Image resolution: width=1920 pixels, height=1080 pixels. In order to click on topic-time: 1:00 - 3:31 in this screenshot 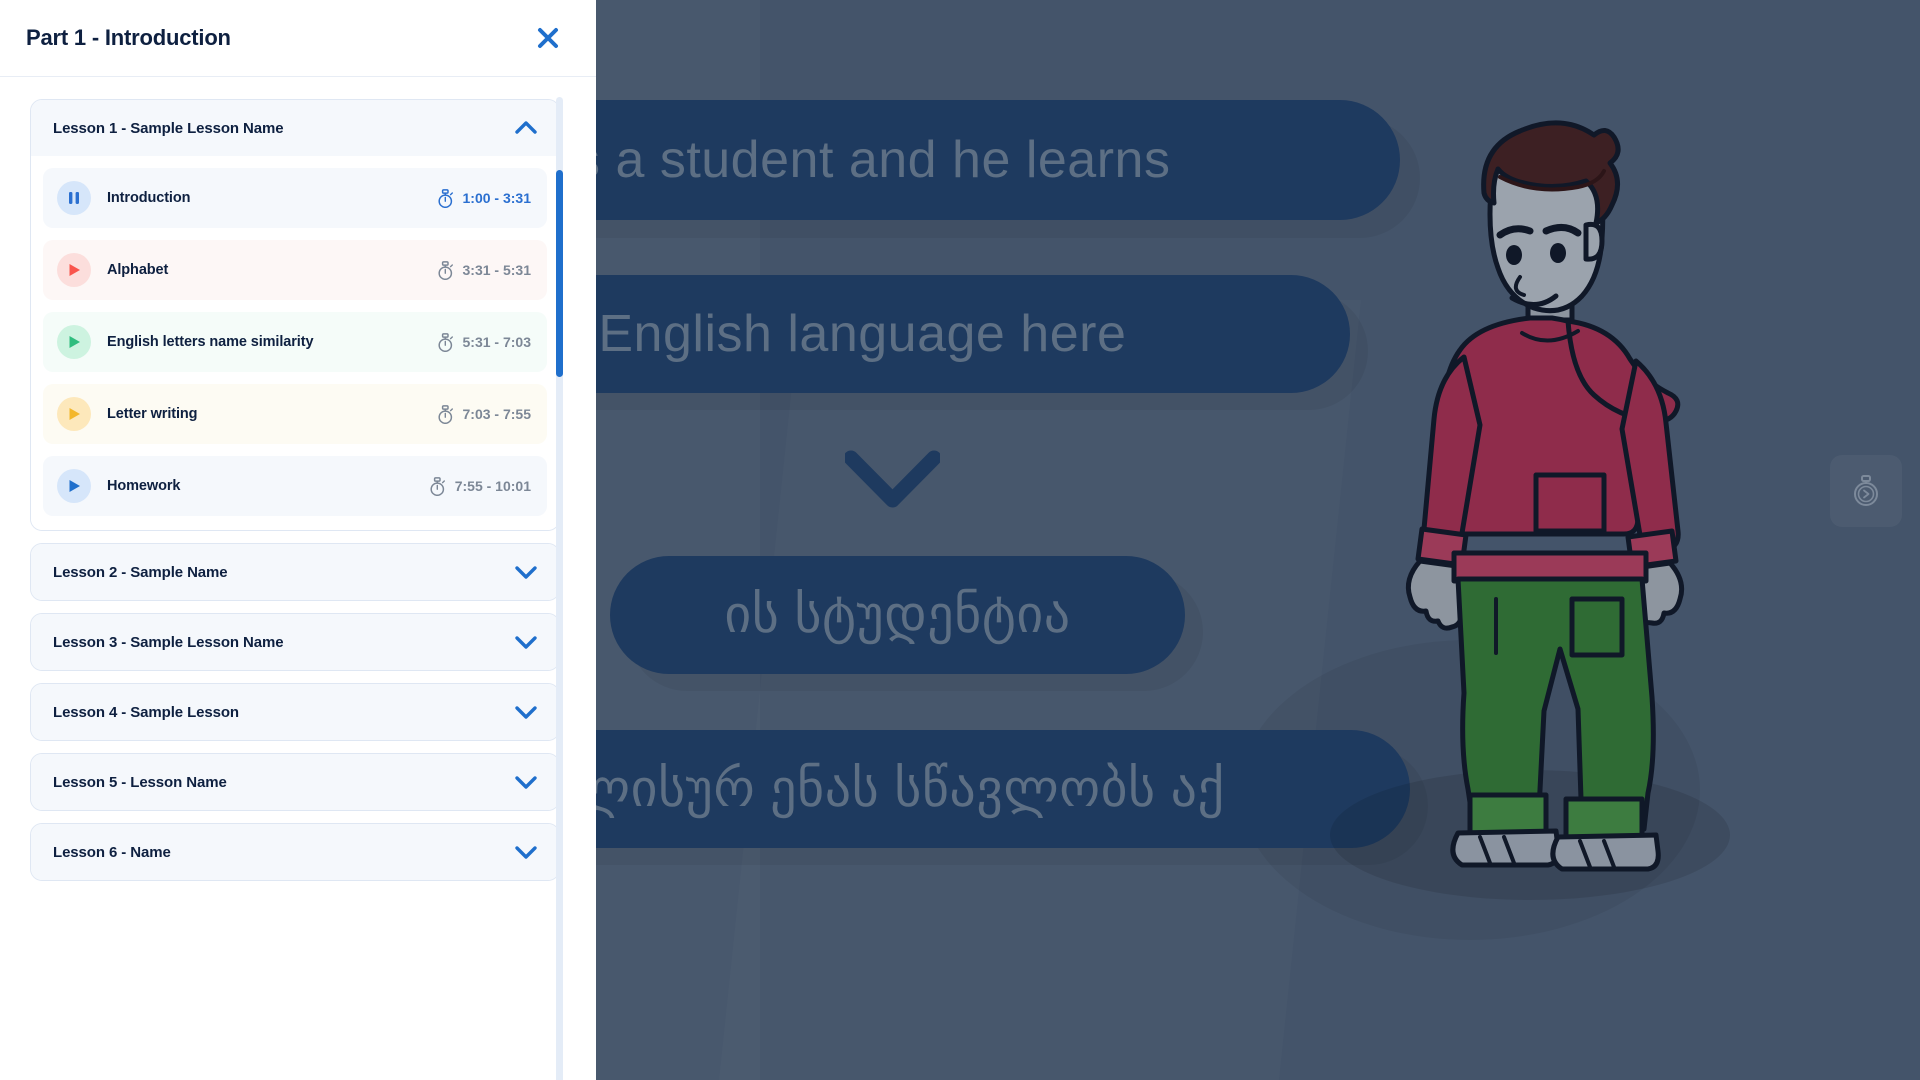, I will do `click(484, 198)`.